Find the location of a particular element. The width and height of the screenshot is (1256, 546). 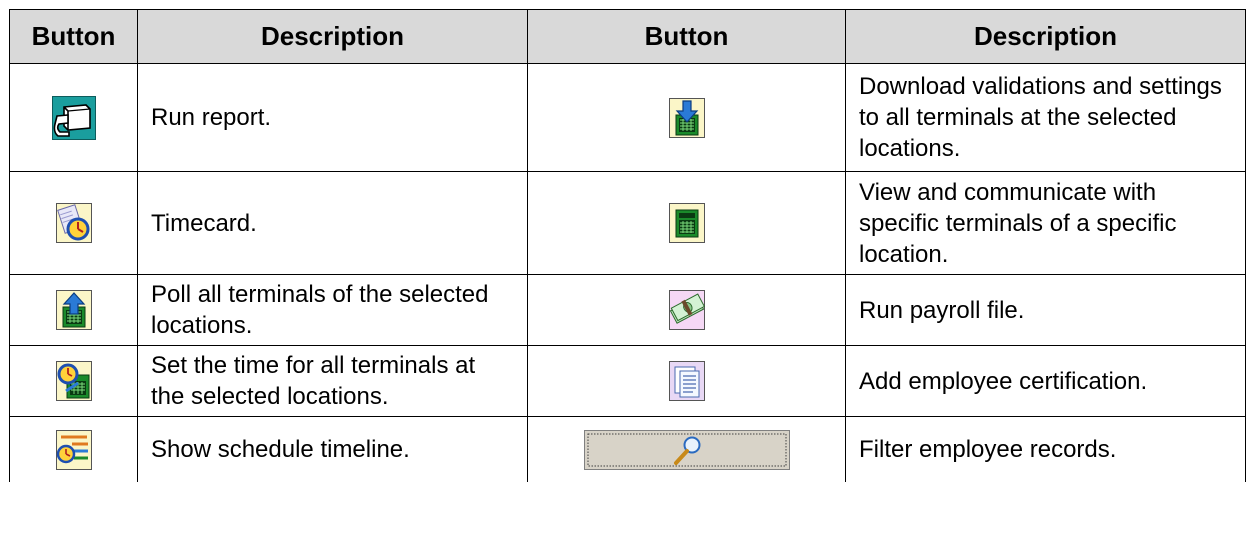

header-row: Button Description Button Description is located at coordinates (627, 36).